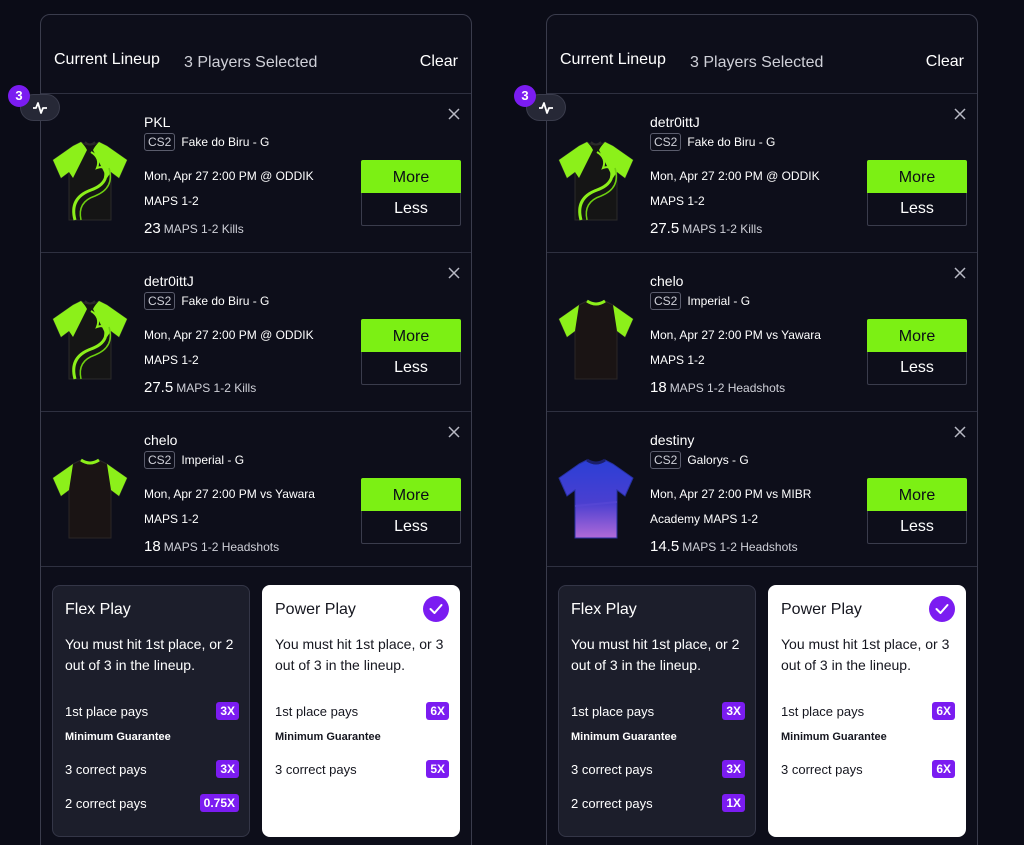 This screenshot has height=845, width=1024. Describe the element at coordinates (436, 609) in the screenshot. I see `checkmark-icon` at that location.